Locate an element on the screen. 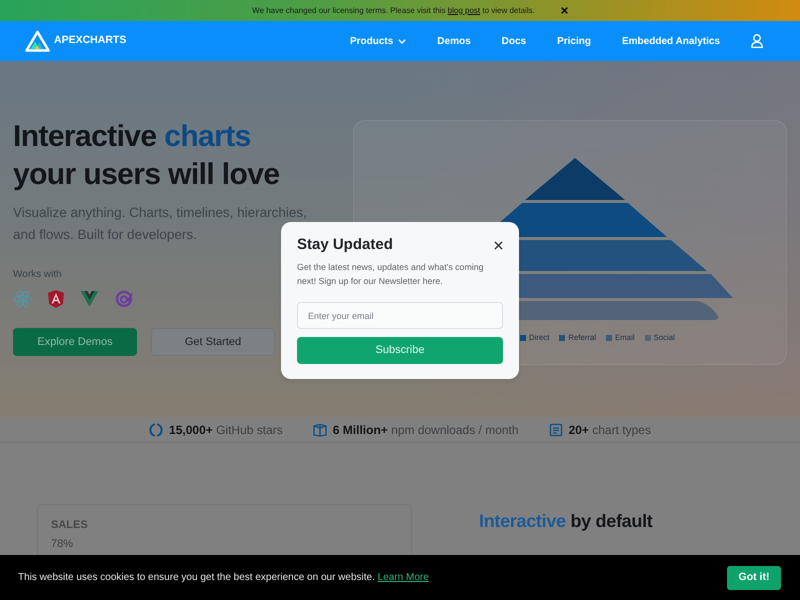  chevron-down-icon is located at coordinates (402, 41).